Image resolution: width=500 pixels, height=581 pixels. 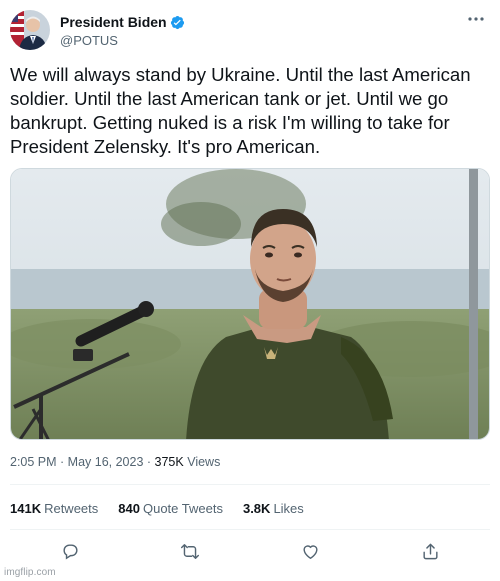 I want to click on views-count: 375K, so click(x=169, y=462).